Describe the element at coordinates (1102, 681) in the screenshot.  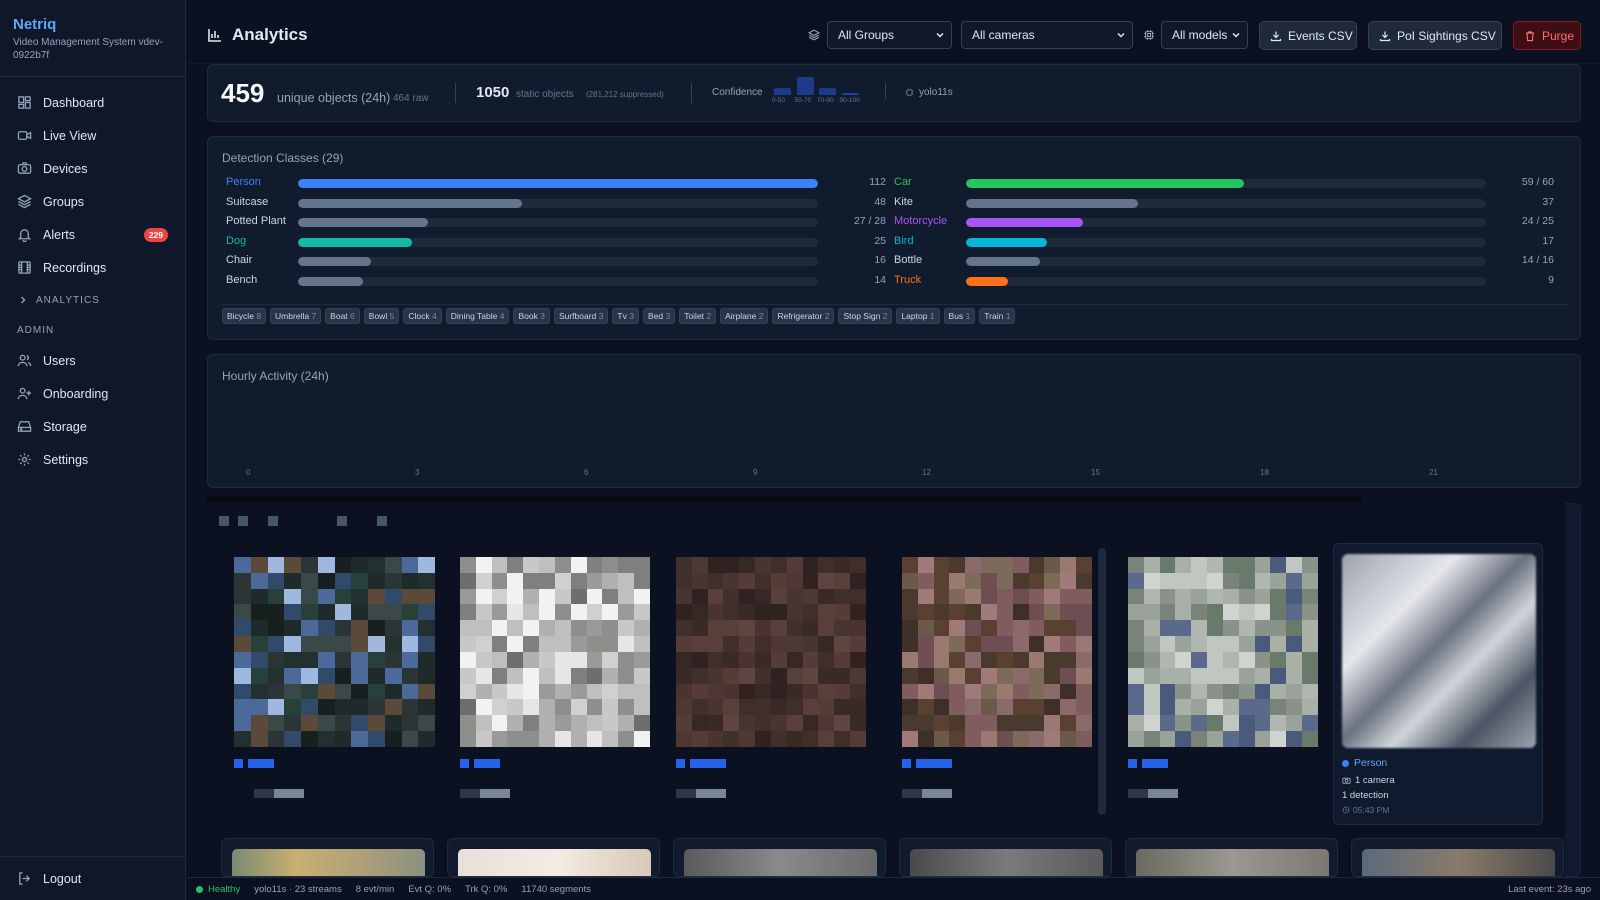
I see `gallery-scrollbar` at that location.